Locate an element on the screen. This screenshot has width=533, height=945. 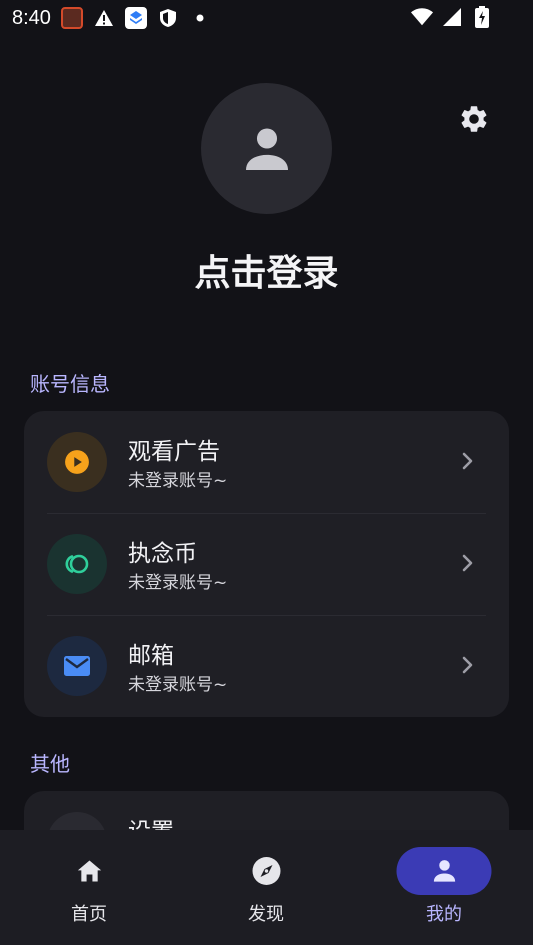
play-circle-icon is located at coordinates (77, 462).